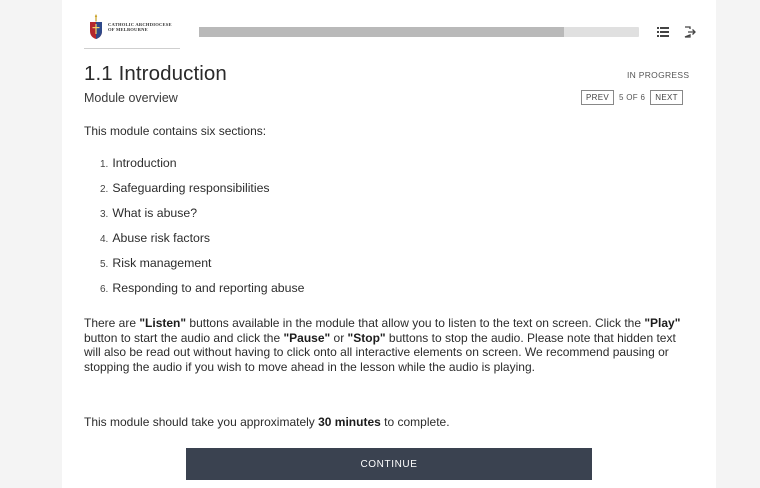 This screenshot has height=488, width=760. What do you see at coordinates (155, 213) in the screenshot?
I see `list-label: What is abuse?` at bounding box center [155, 213].